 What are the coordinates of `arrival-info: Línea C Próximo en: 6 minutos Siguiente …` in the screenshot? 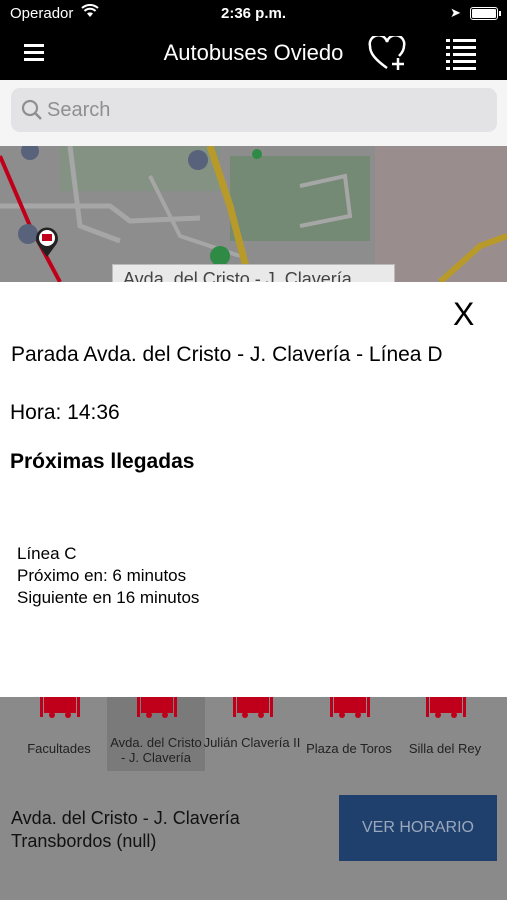 It's located at (108, 576).